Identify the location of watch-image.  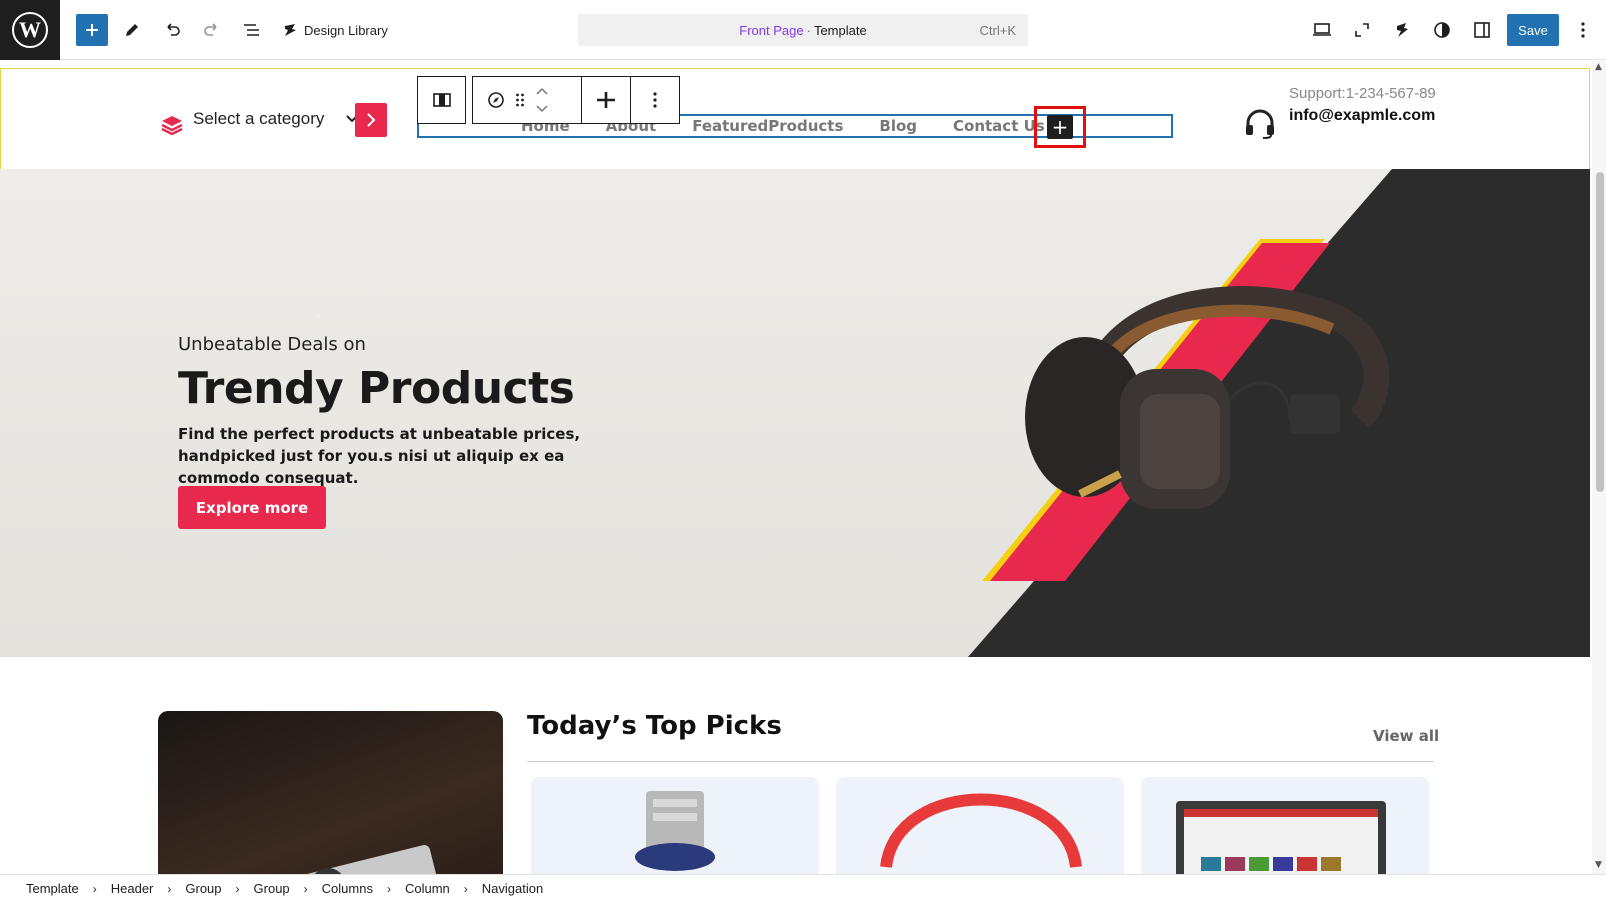
(675, 831).